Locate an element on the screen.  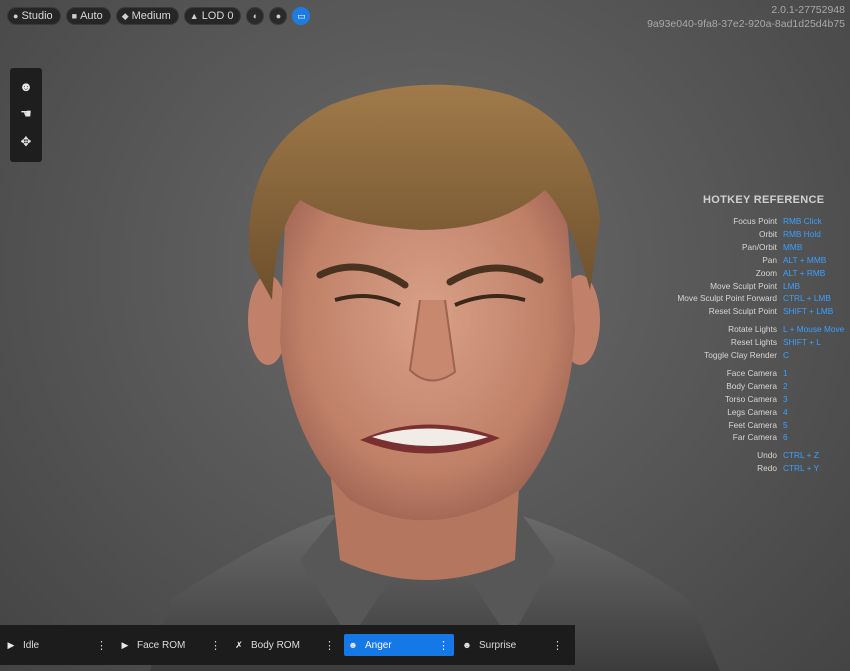
quality-label: Medium is located at coordinates (151, 16).